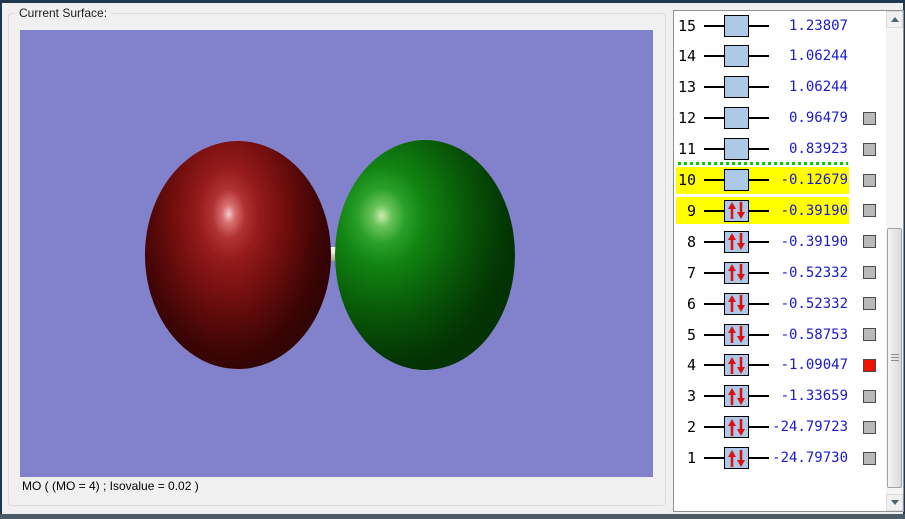 Image resolution: width=905 pixels, height=519 pixels. I want to click on window-border-top, so click(452, 1).